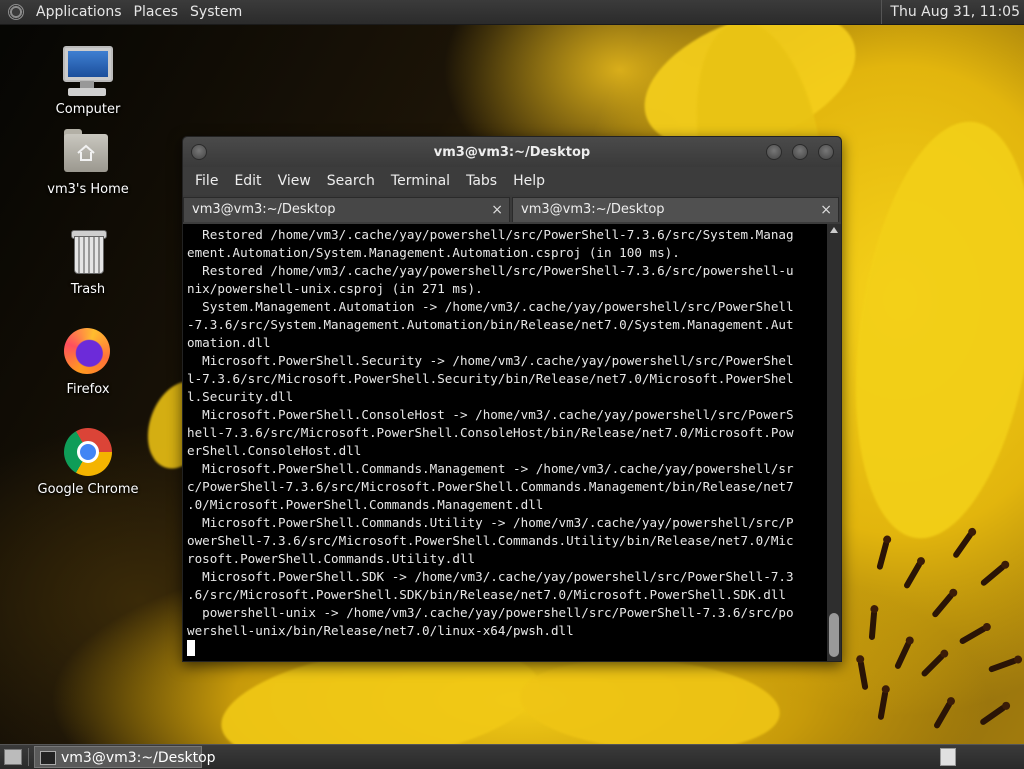  Describe the element at coordinates (88, 289) in the screenshot. I see `desktop-icon-label: Trash` at that location.